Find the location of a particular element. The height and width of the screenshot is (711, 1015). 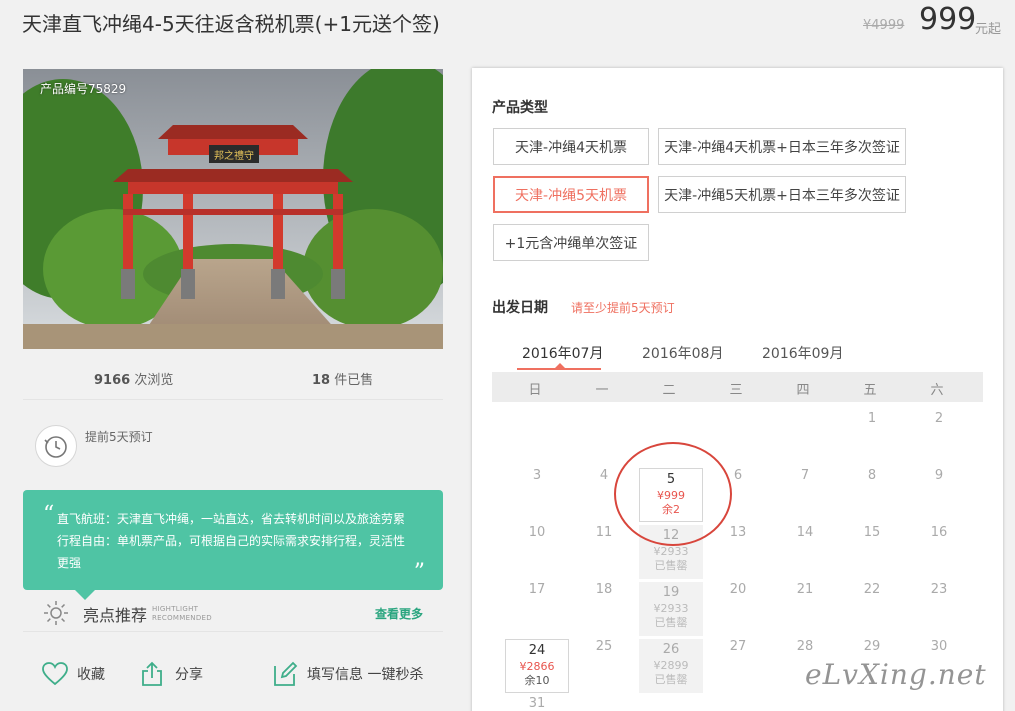

product-type-title: 产品类型 is located at coordinates (520, 108).